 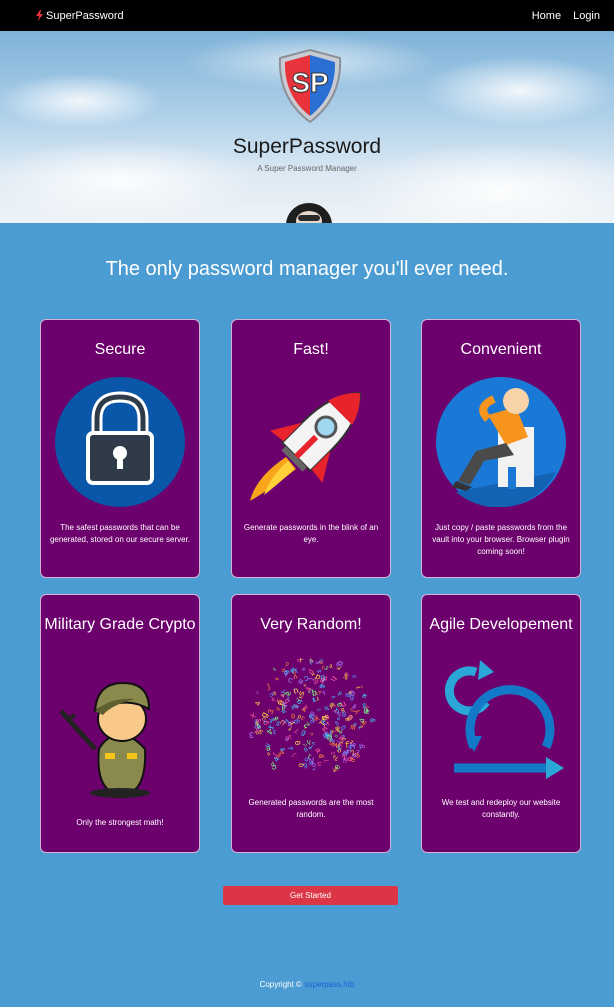 I want to click on hero-title: SuperPassword, so click(x=307, y=146).